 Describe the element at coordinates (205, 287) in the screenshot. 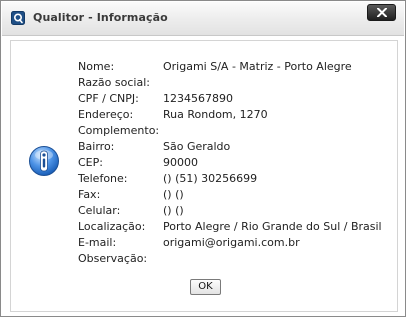

I see `ok-button: OK` at that location.